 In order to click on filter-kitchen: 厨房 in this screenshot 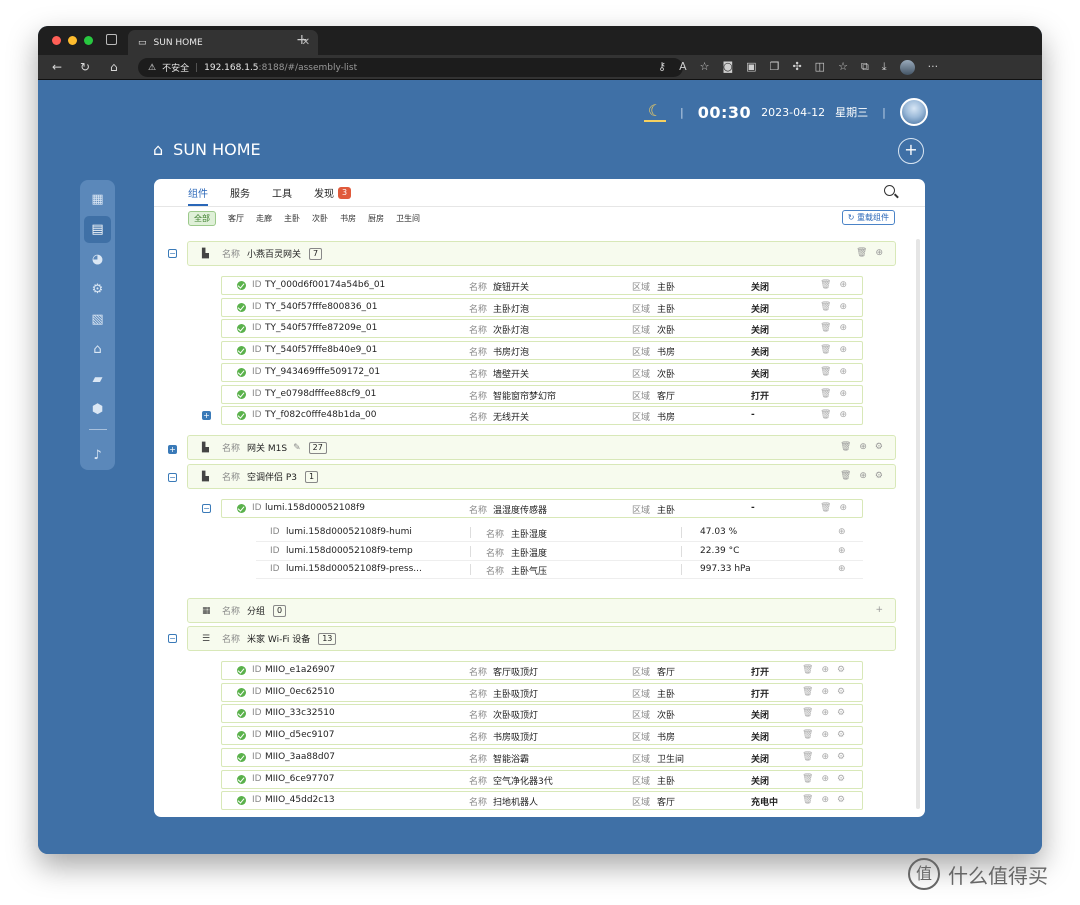, I will do `click(376, 218)`.